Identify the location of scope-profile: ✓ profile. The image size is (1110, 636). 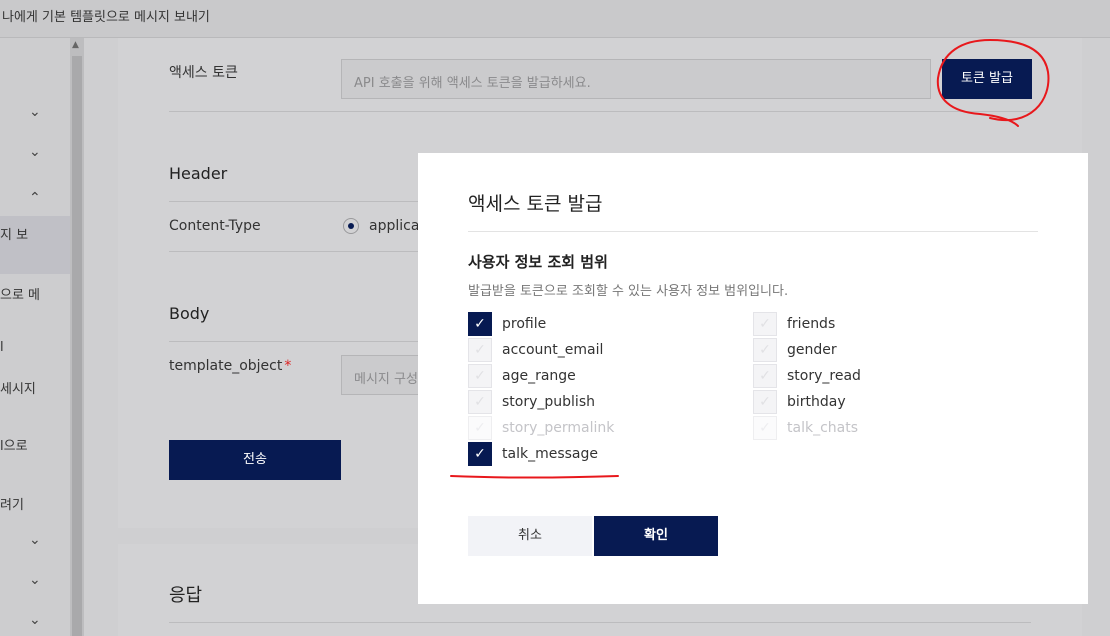
(507, 324).